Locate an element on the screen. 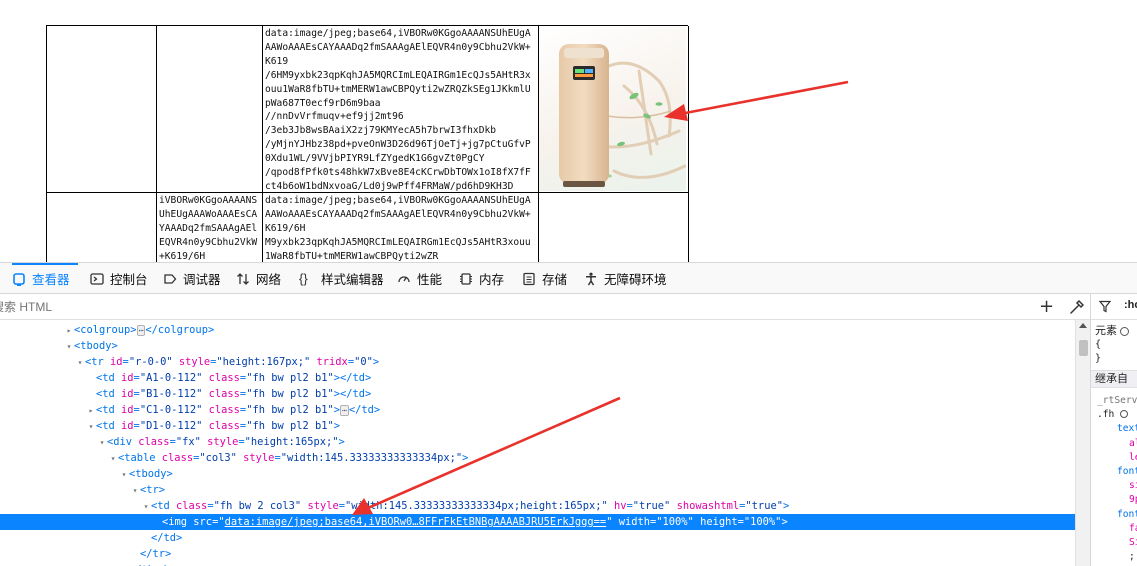 This screenshot has width=1137, height=566. scrollbar-thumb is located at coordinates (1083, 348).